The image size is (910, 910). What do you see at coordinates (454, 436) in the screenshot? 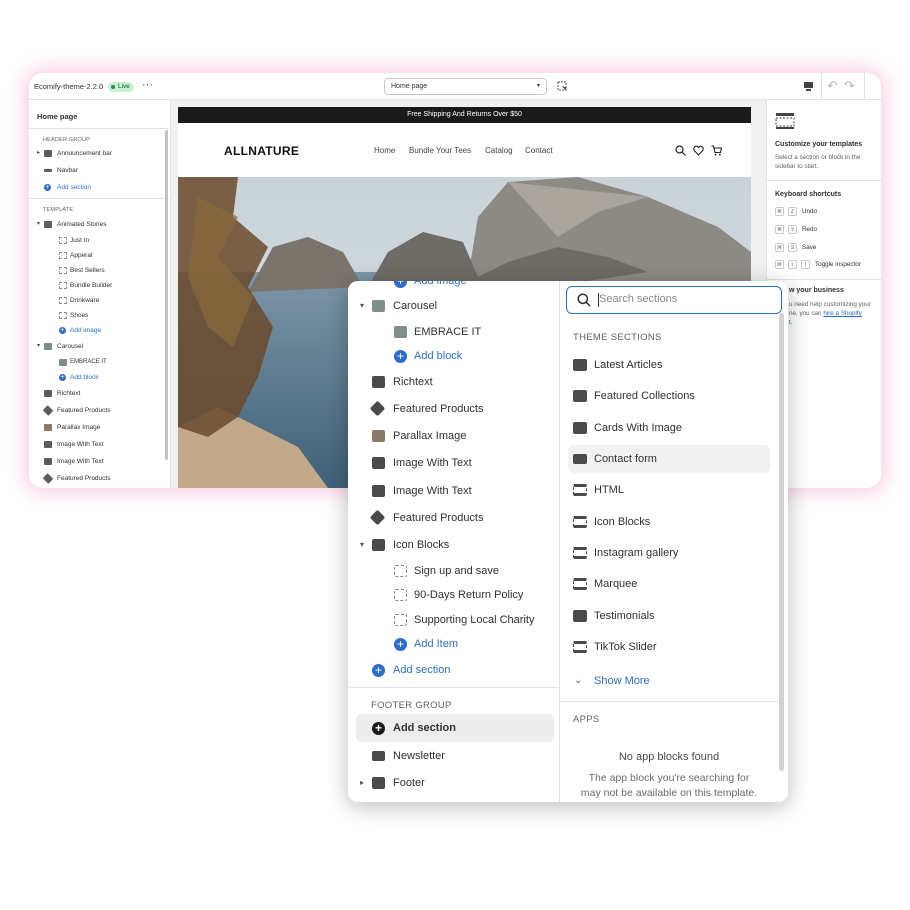
I see `tree-item-parallax-image: Parallax Image` at bounding box center [454, 436].